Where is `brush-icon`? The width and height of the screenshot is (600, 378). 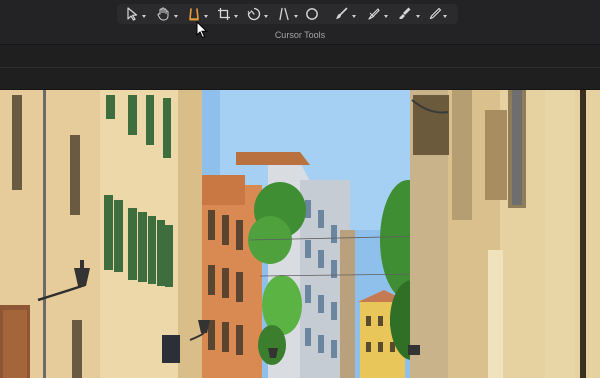 brush-icon is located at coordinates (342, 13).